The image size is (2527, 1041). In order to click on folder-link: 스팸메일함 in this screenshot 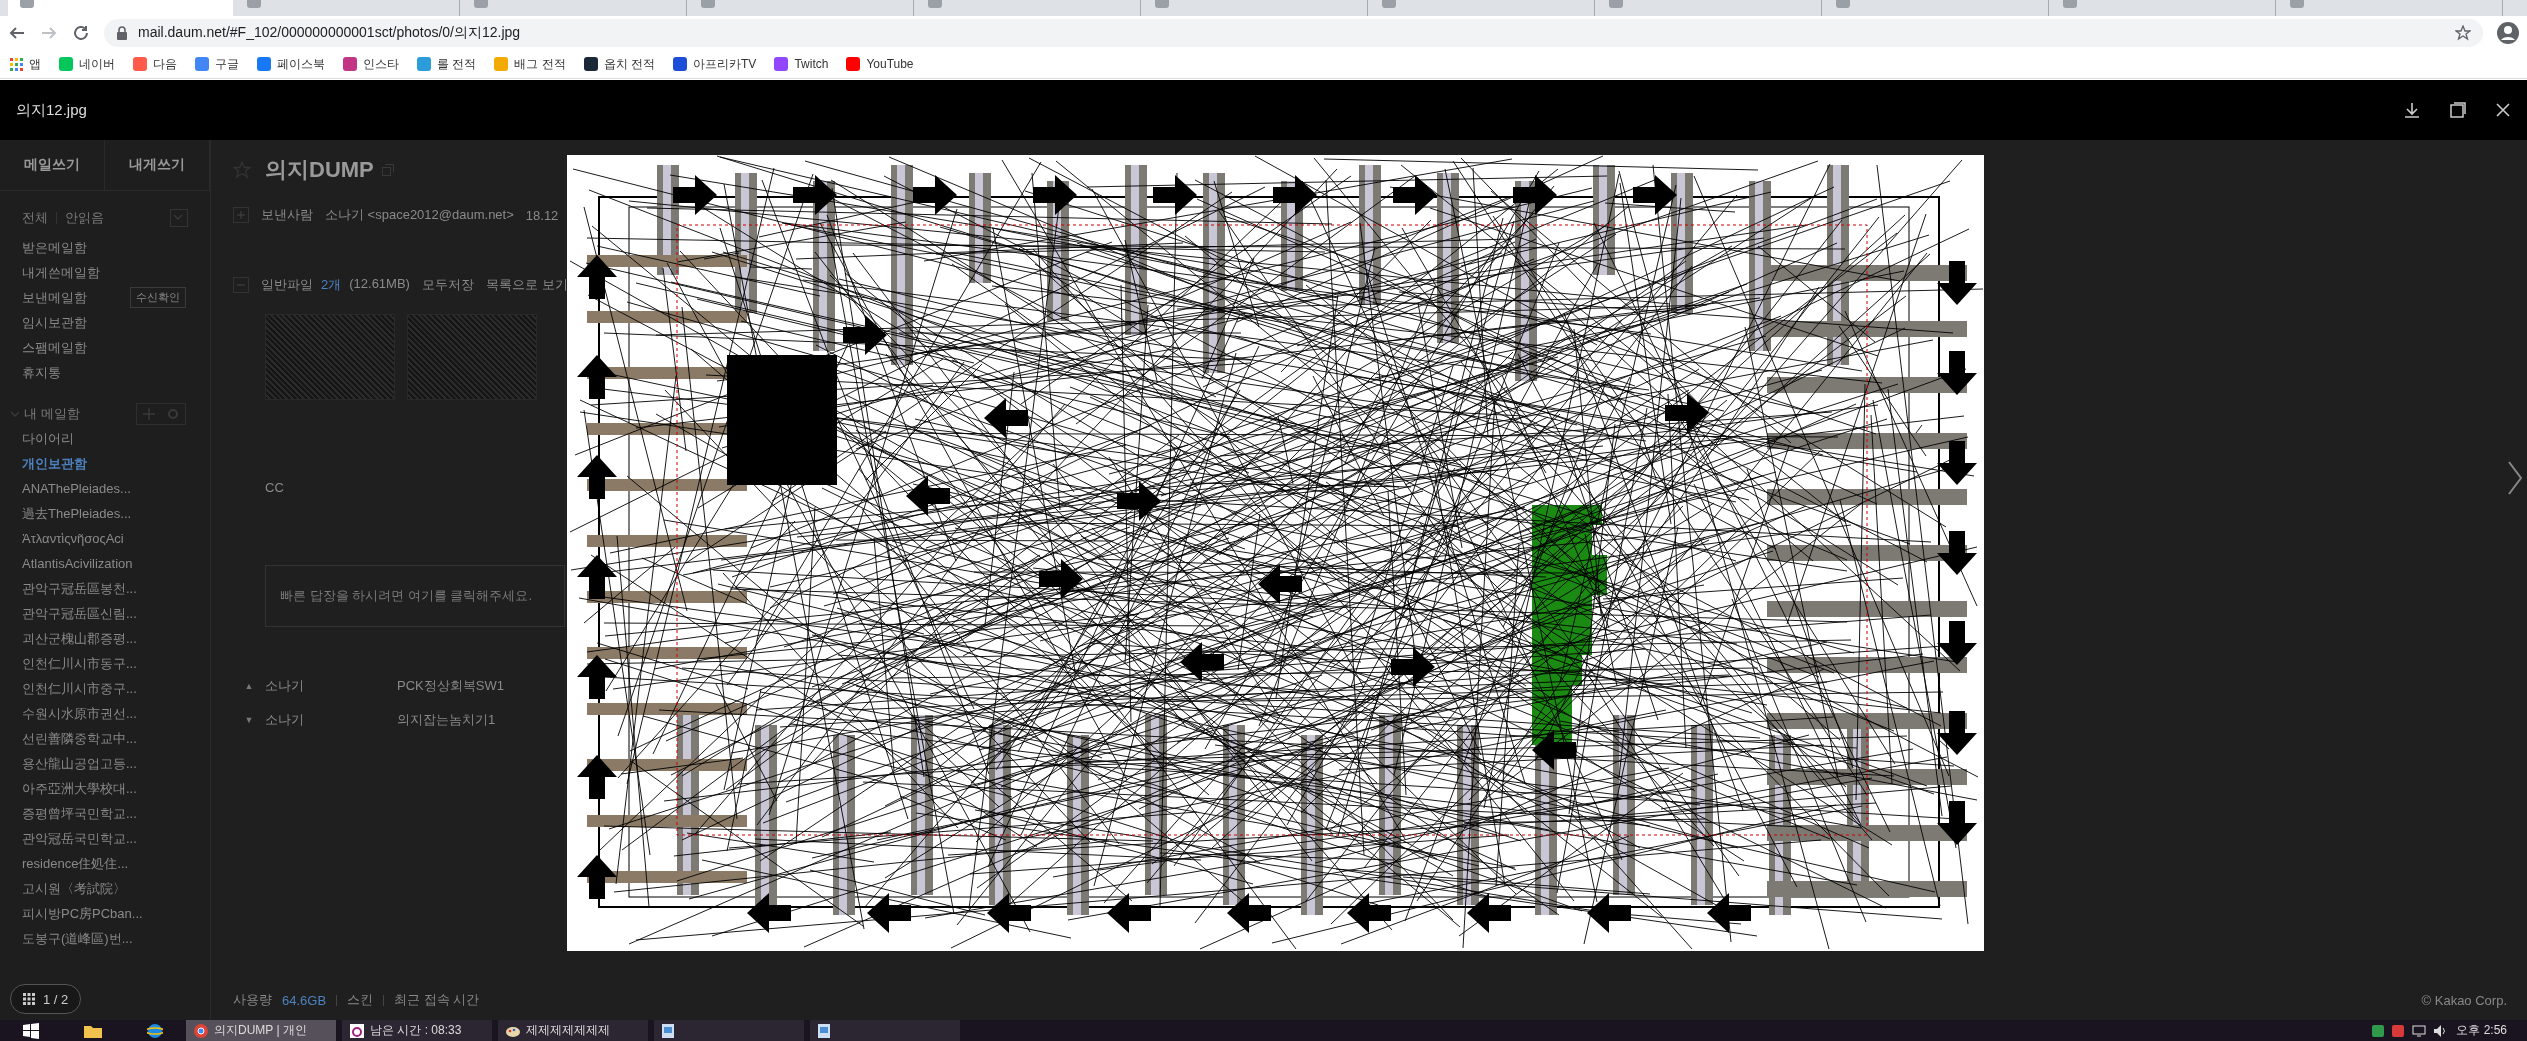, I will do `click(54, 347)`.